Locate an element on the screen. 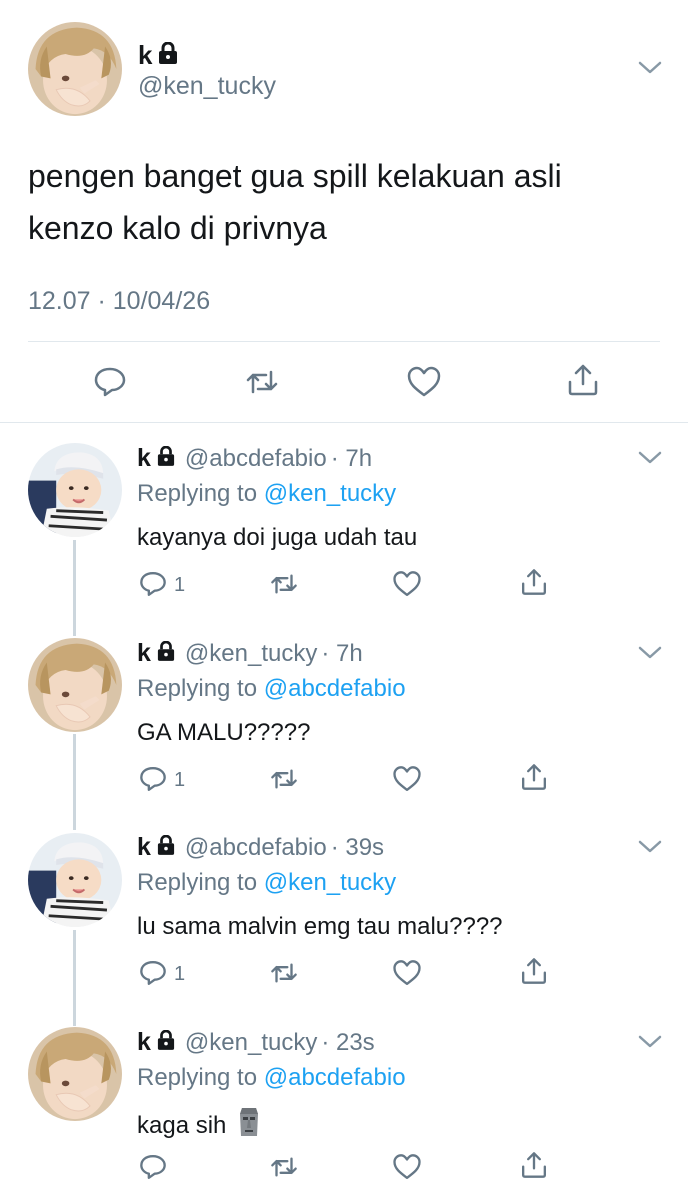  reply-text: kaga sih is located at coordinates (199, 1125).